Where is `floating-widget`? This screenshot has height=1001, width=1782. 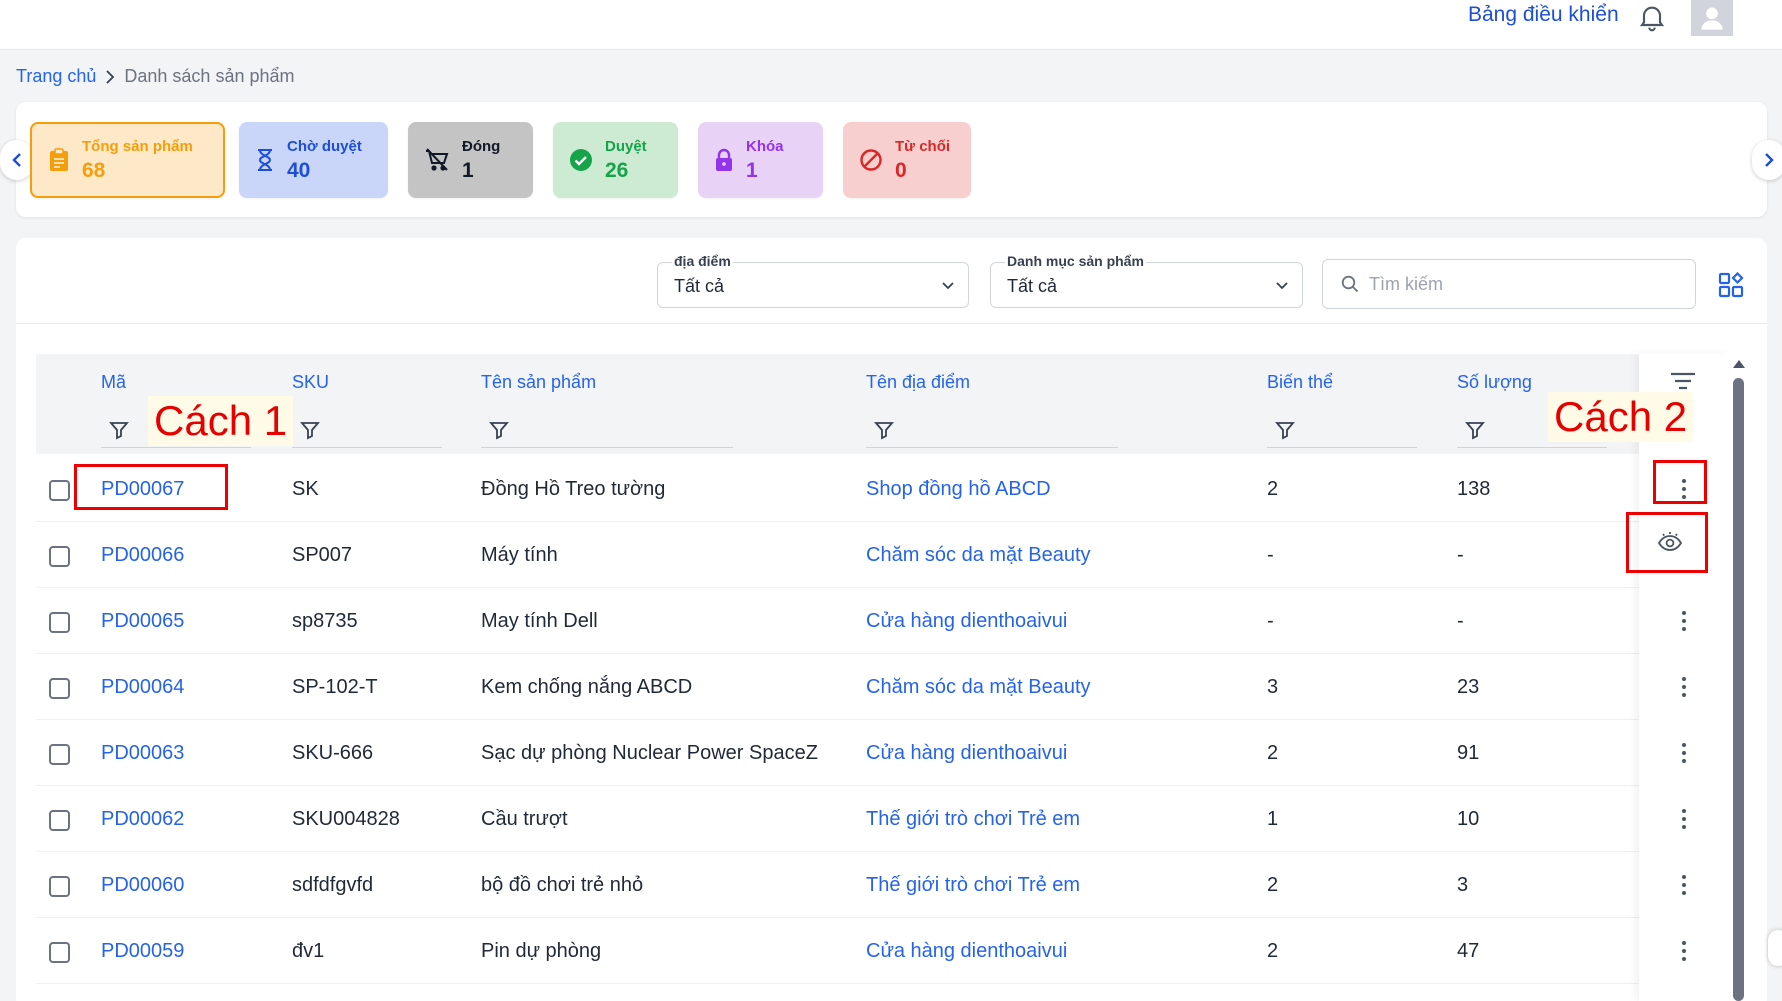
floating-widget is located at coordinates (1775, 948).